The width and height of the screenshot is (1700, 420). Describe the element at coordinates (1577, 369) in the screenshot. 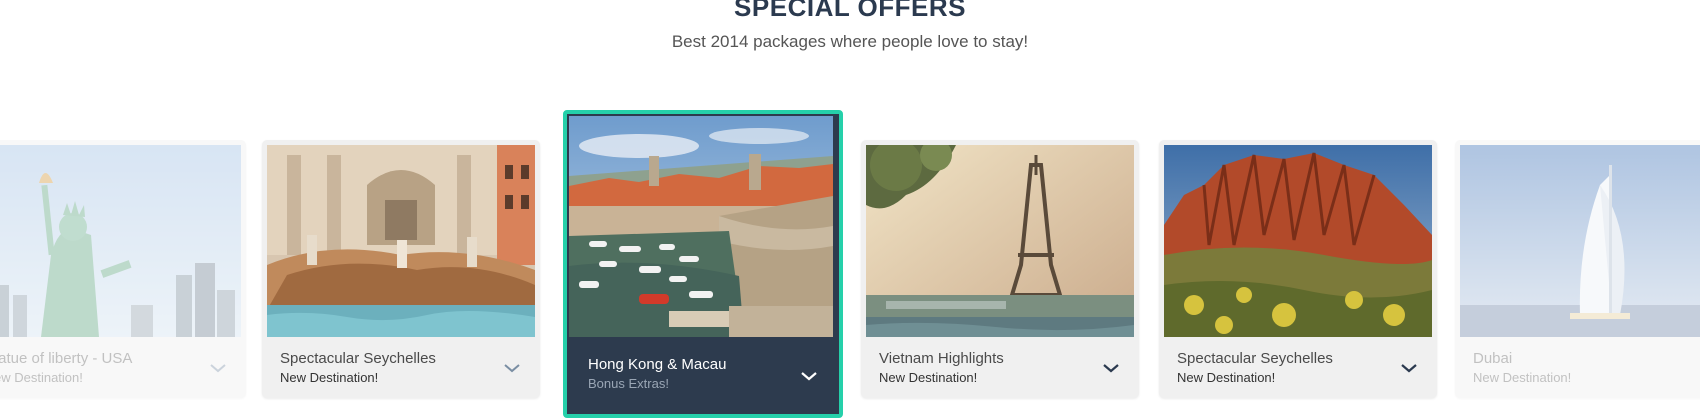

I see `offer-info: Dubai New Destination!` at that location.